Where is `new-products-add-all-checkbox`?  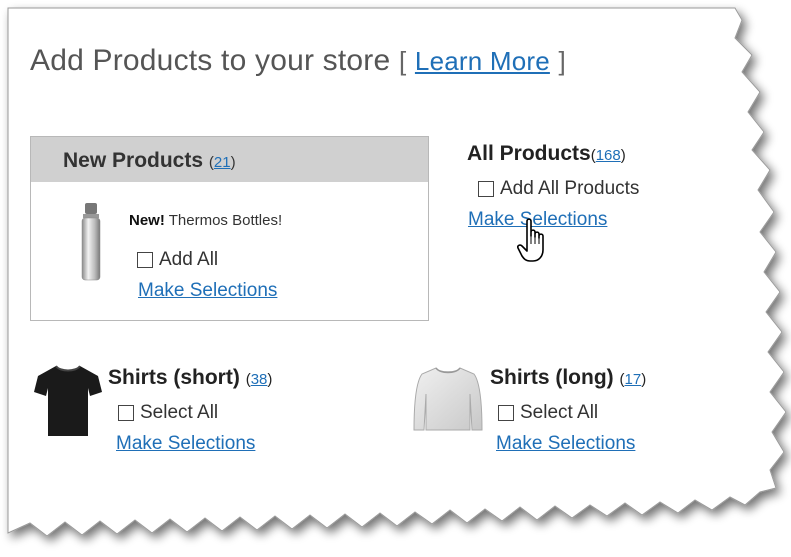 new-products-add-all-checkbox is located at coordinates (145, 260).